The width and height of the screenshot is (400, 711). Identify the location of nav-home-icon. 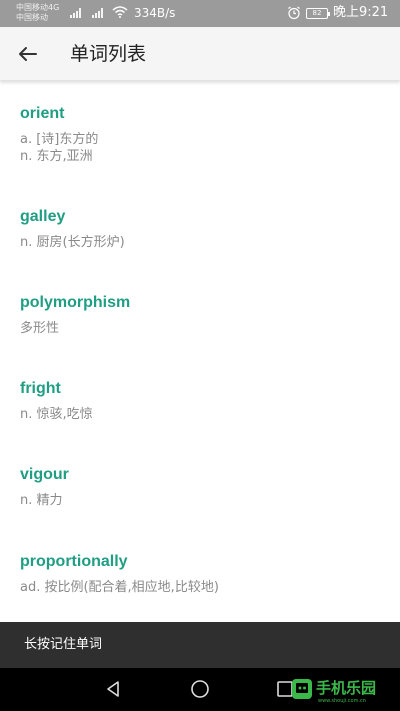
(200, 689).